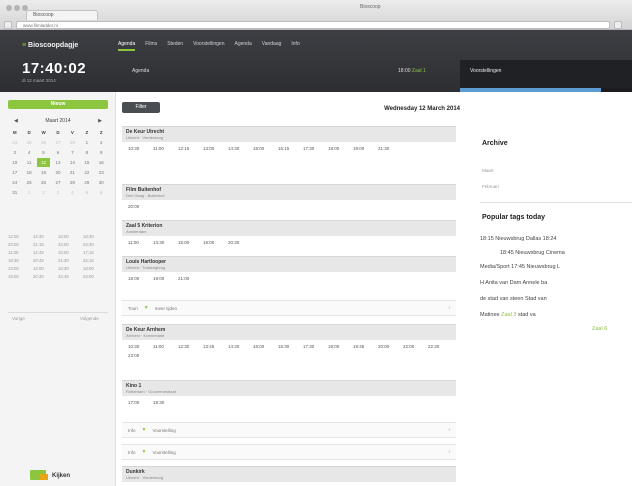 This screenshot has width=632, height=486. I want to click on cinema-header: Zaal 5 Kriterion Amsterdam, so click(289, 228).